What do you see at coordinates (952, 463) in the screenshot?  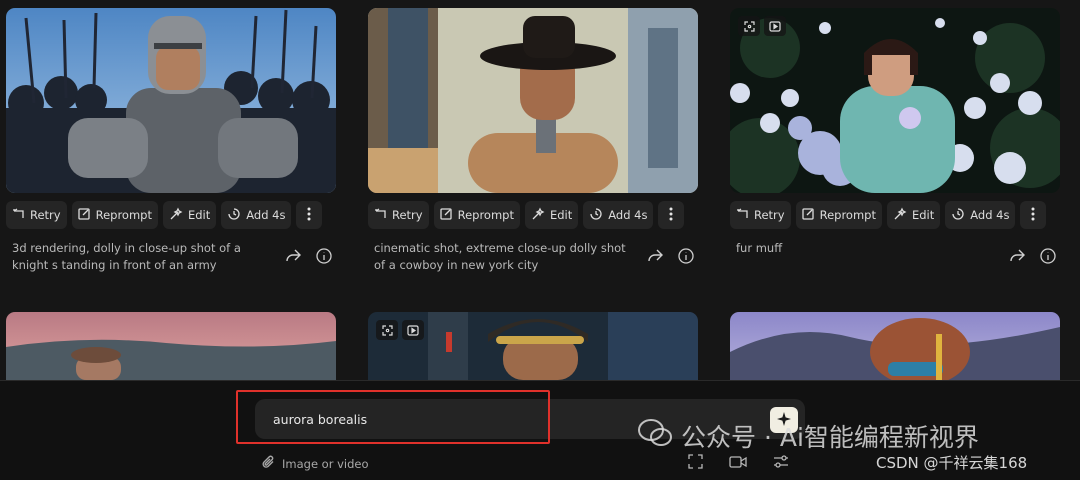 I see `watermark-sub: CSDN @千祥云集168` at bounding box center [952, 463].